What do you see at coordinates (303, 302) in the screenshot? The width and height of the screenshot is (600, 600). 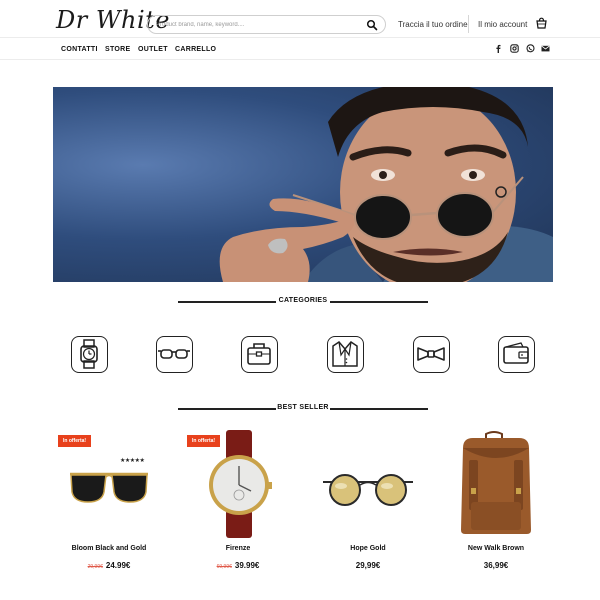 I see `categories-heading: CATEGORIES` at bounding box center [303, 302].